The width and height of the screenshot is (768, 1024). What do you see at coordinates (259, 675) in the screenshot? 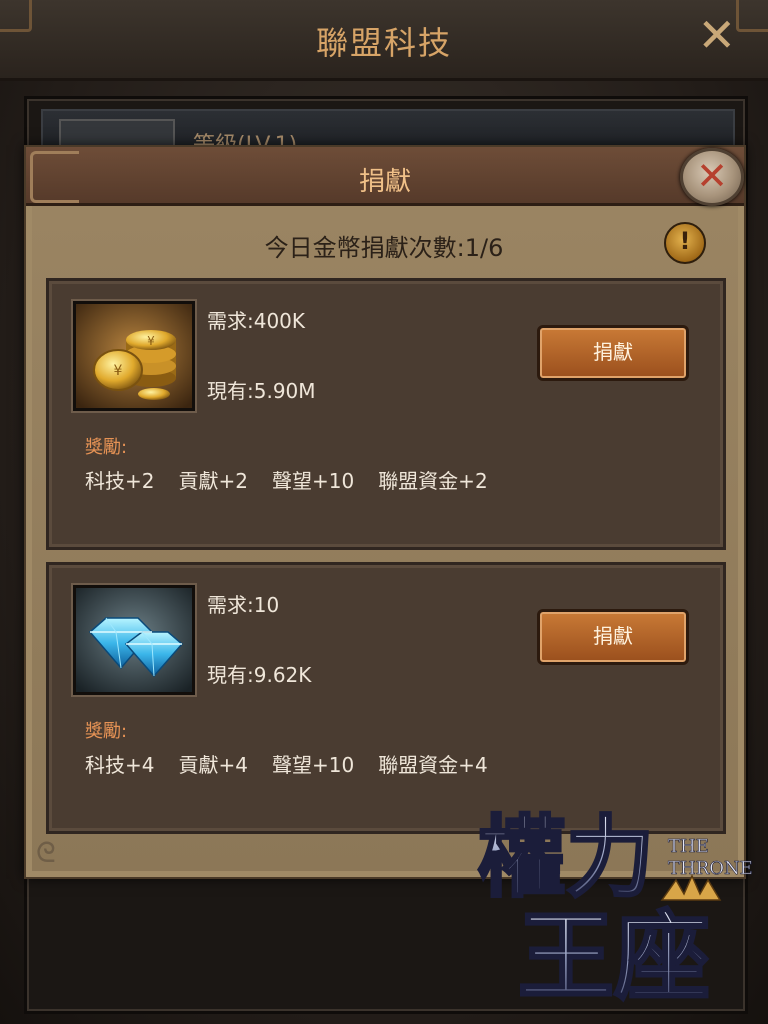
I see `owned-text: 現有:9.62K` at bounding box center [259, 675].